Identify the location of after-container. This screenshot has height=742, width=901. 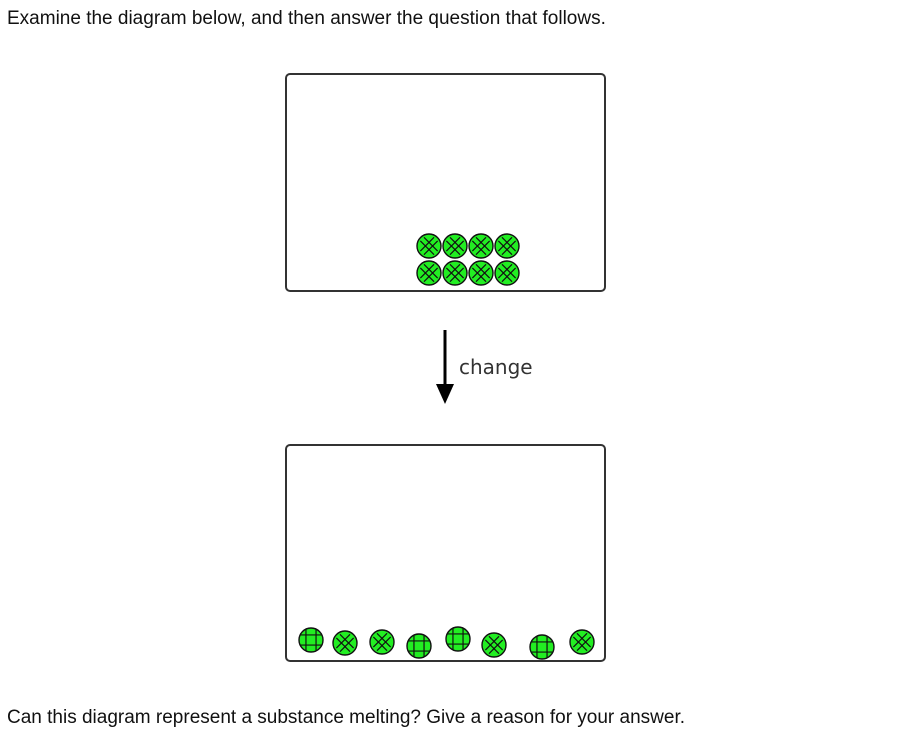
(445, 553).